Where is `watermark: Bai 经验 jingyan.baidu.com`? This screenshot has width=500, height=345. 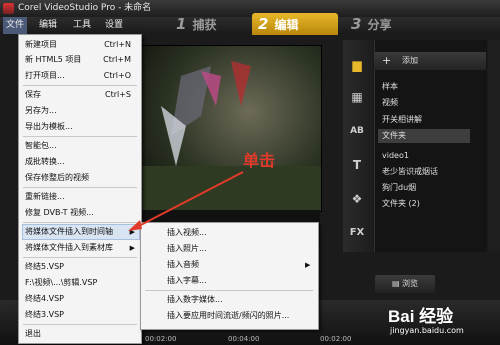 watermark: Bai 经验 jingyan.baidu.com is located at coordinates (441, 322).